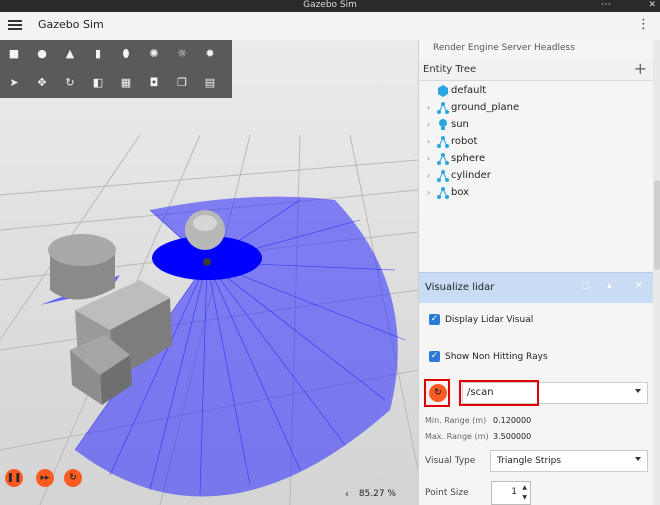 The height and width of the screenshot is (505, 660). I want to click on translate-icon: ✥, so click(42, 83).